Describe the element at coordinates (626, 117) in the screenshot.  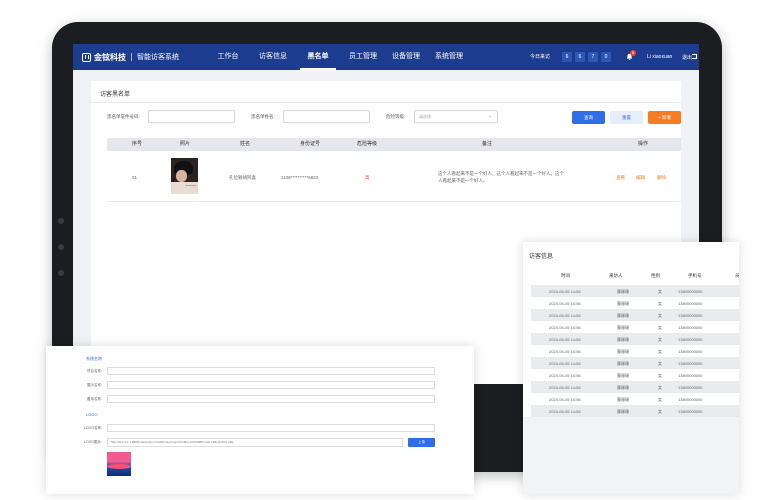
I see `reset-button: 重置` at that location.